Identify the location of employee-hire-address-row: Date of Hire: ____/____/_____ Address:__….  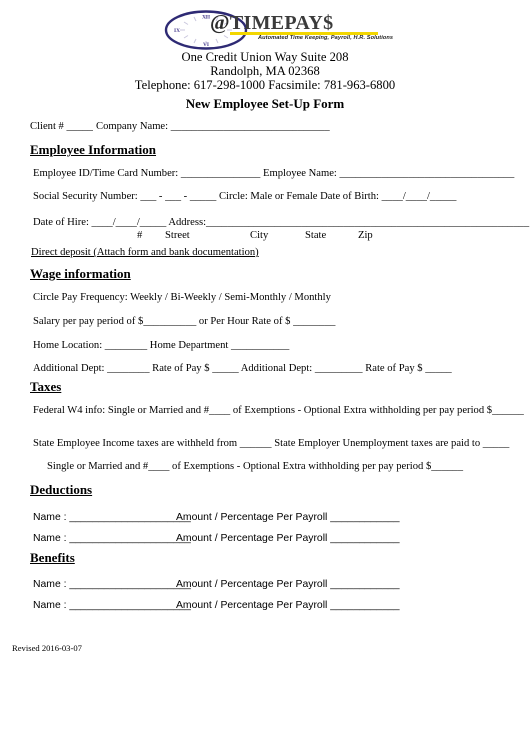
(281, 222).